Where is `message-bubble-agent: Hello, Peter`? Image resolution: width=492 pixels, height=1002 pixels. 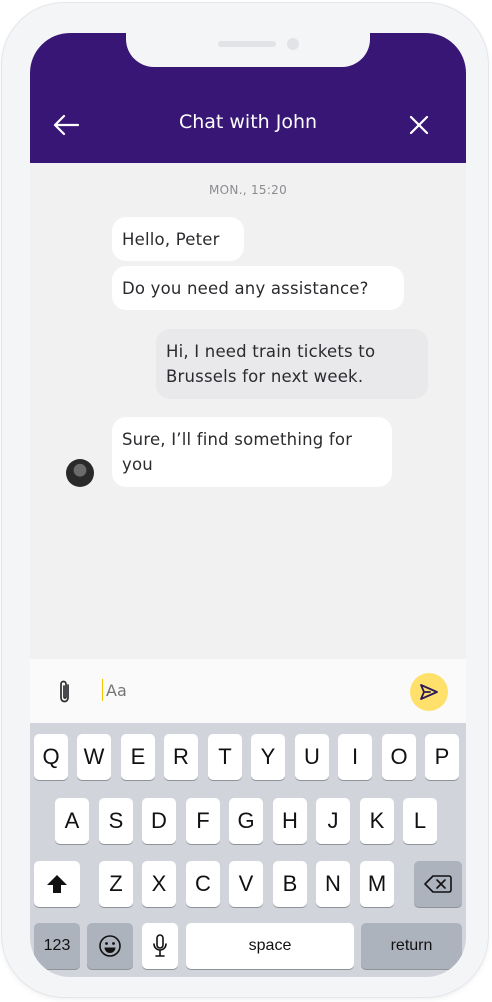
message-bubble-agent: Hello, Peter is located at coordinates (178, 239).